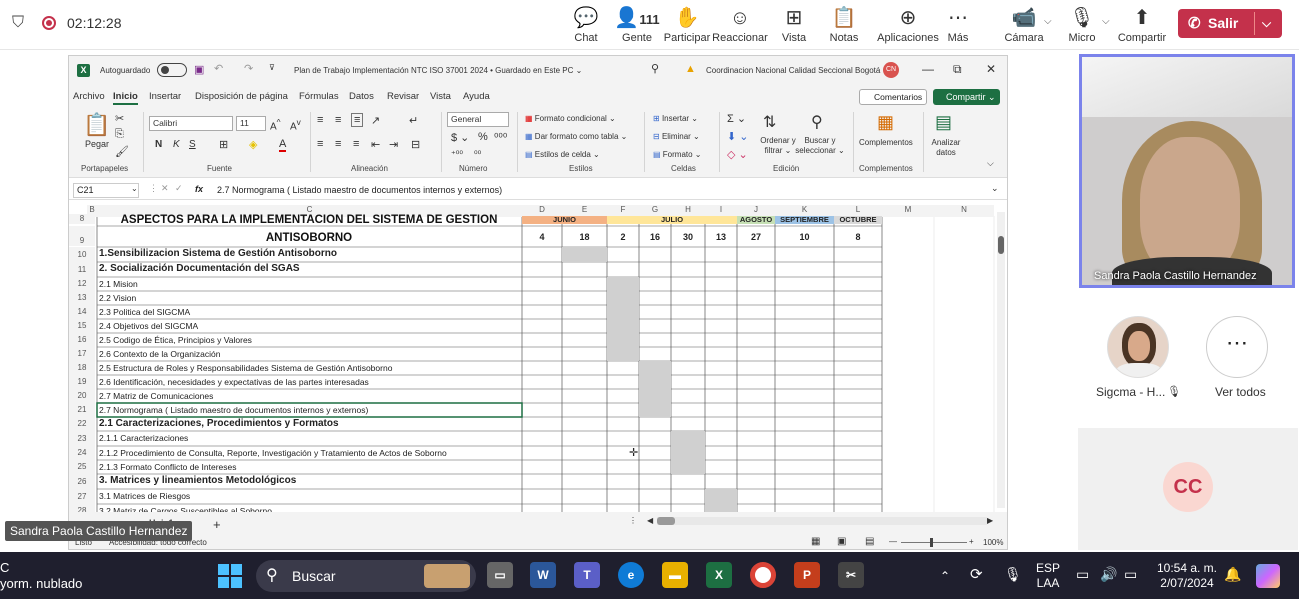  I want to click on row-number: 22, so click(82, 424).